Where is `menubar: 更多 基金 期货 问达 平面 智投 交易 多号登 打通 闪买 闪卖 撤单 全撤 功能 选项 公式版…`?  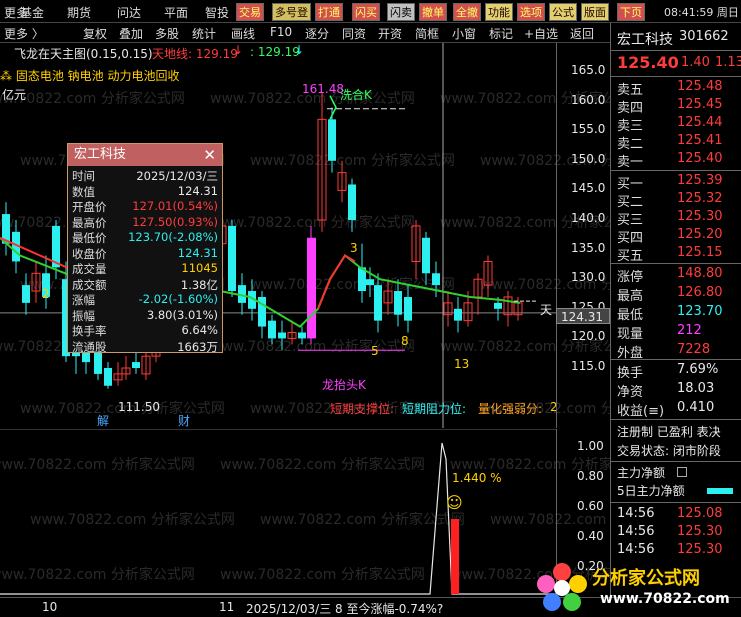
menubar: 更多 基金 期货 问达 平面 智投 交易 多号登 打通 闪买 闪卖 撤单 全撤 功能 选项 公式版… is located at coordinates (370, 11).